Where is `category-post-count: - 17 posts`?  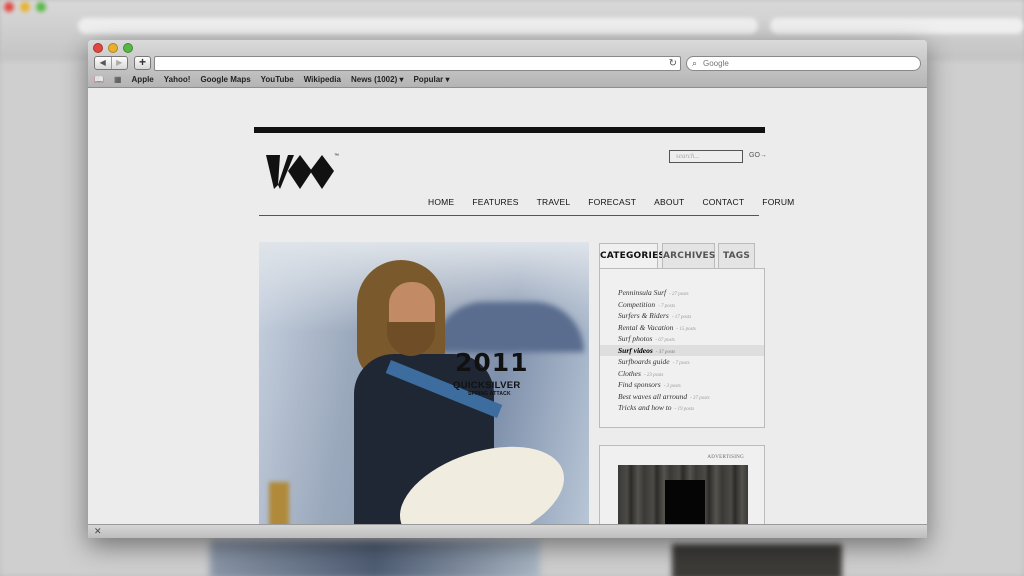
category-post-count: - 17 posts is located at coordinates (681, 317).